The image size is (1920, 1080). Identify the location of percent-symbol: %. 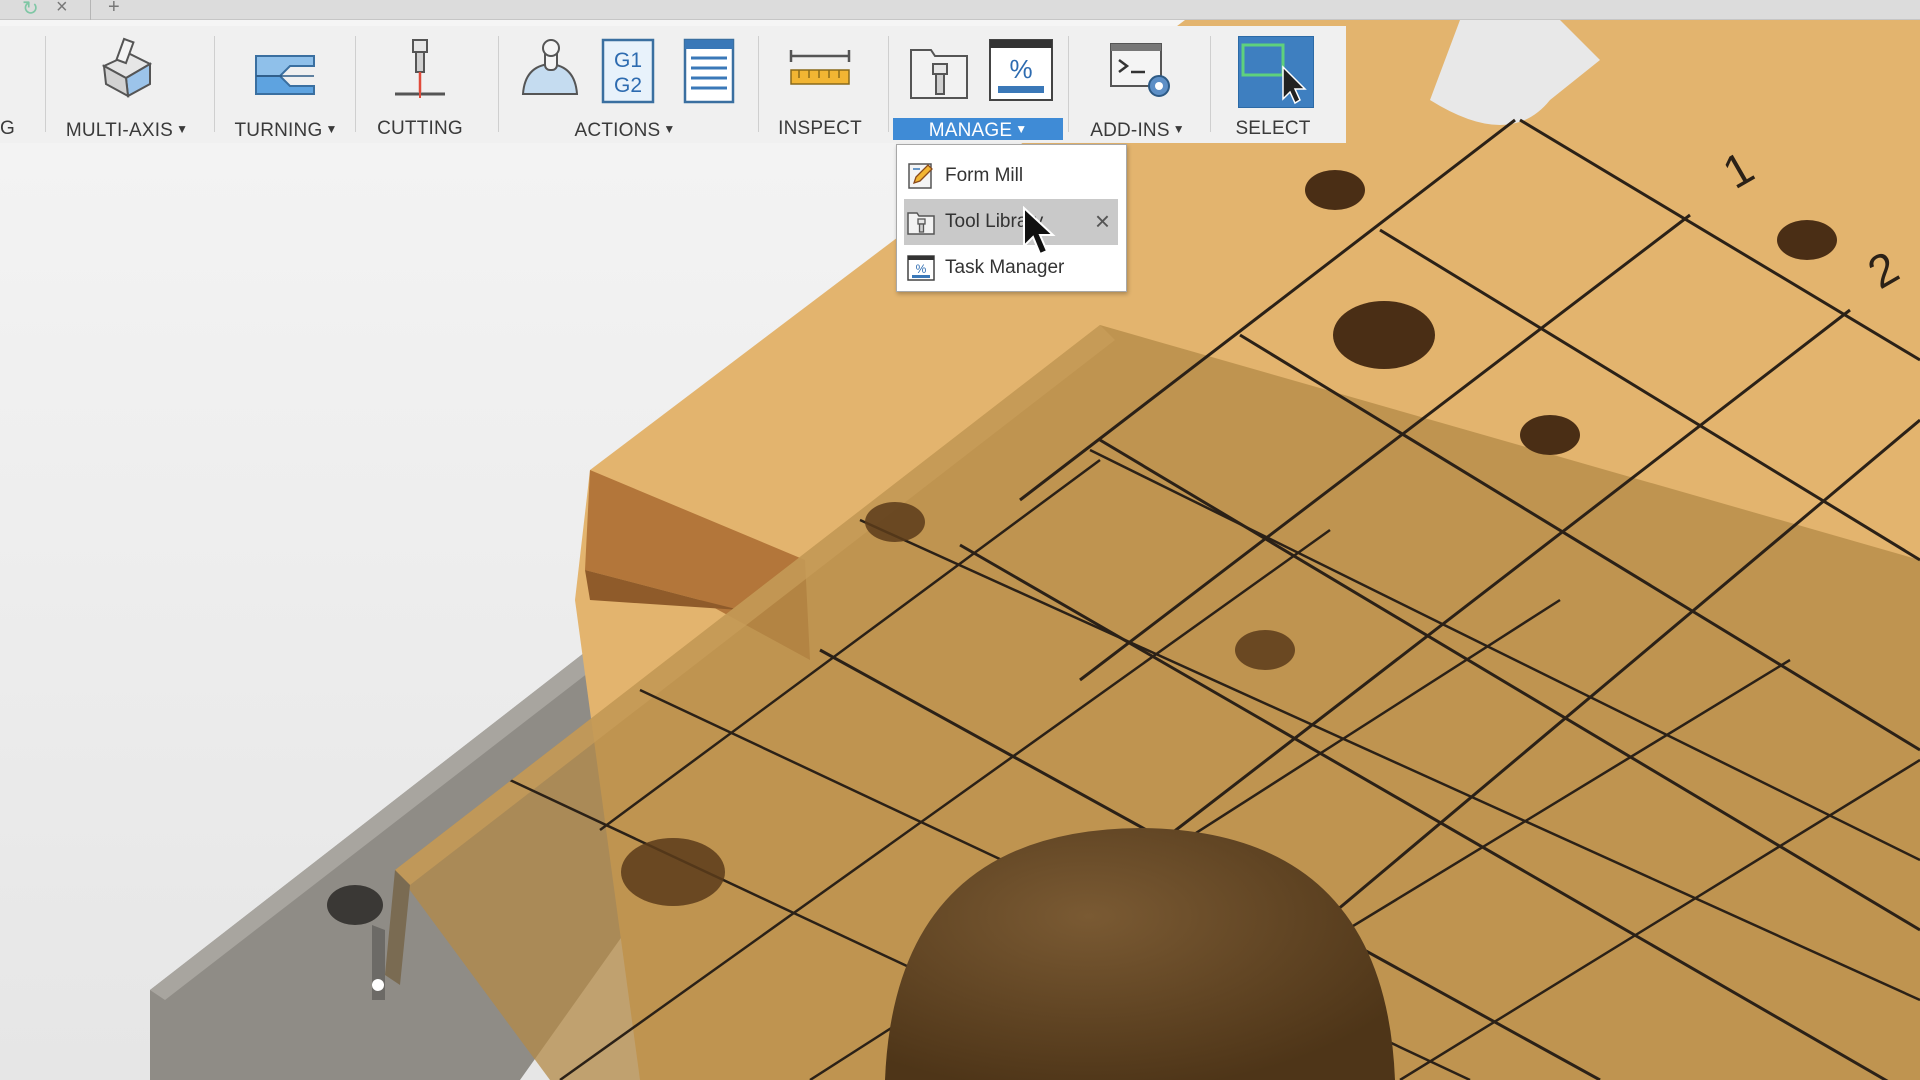
(1020, 69).